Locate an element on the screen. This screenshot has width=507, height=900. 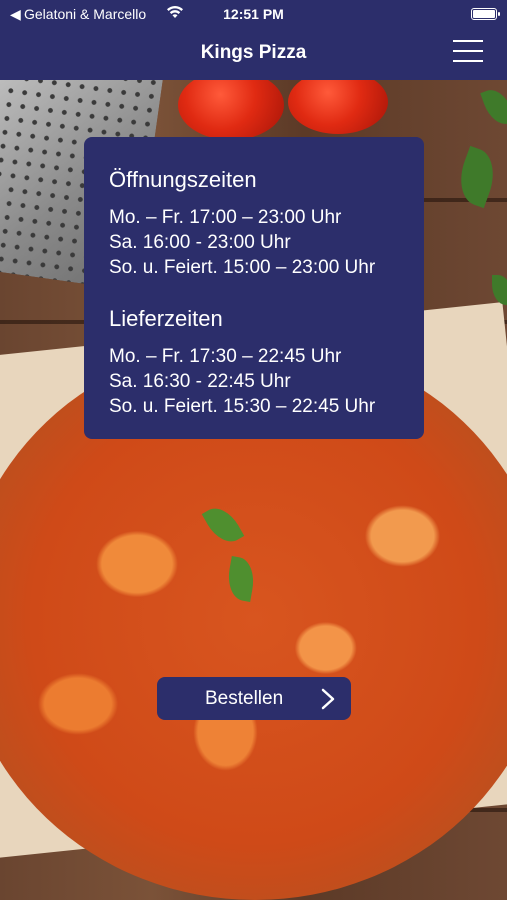
status-bar: ◀ Gelatoni & Marcello 12:51 PM is located at coordinates (253, 14).